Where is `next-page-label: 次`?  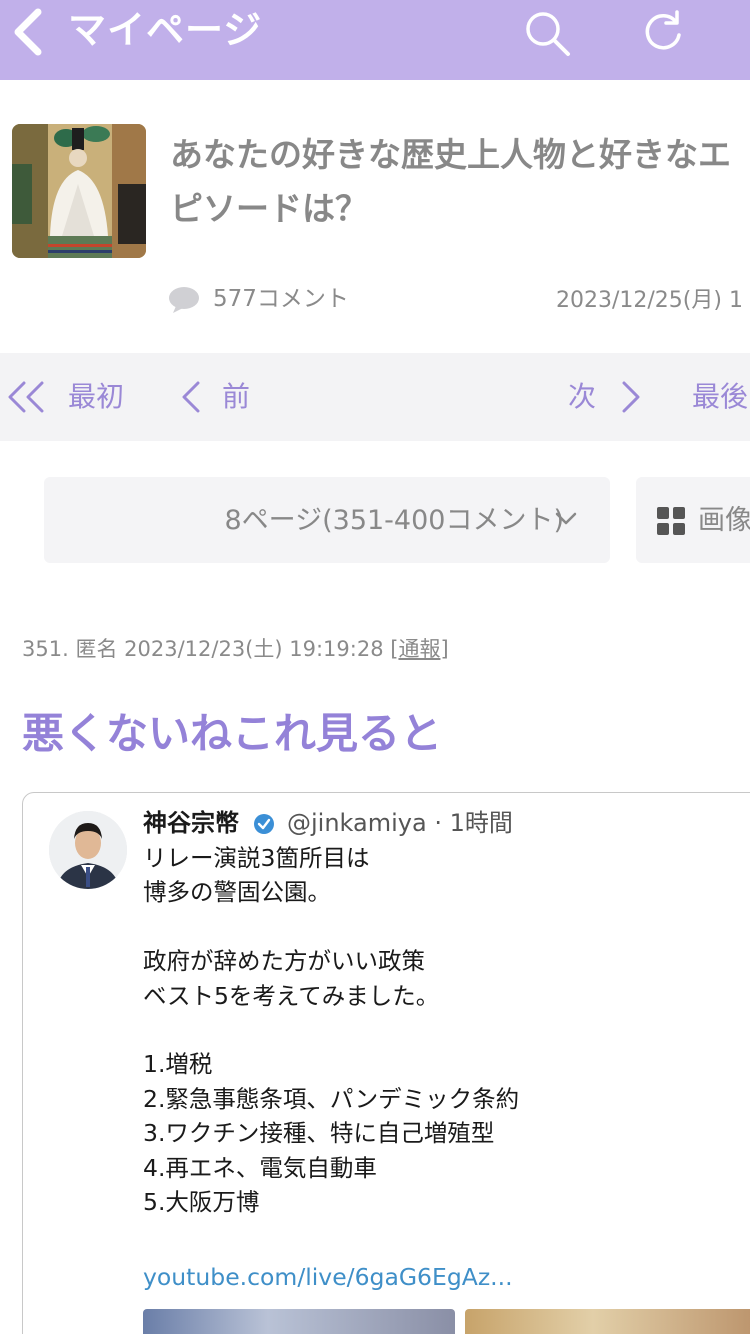
next-page-label: 次 is located at coordinates (582, 396).